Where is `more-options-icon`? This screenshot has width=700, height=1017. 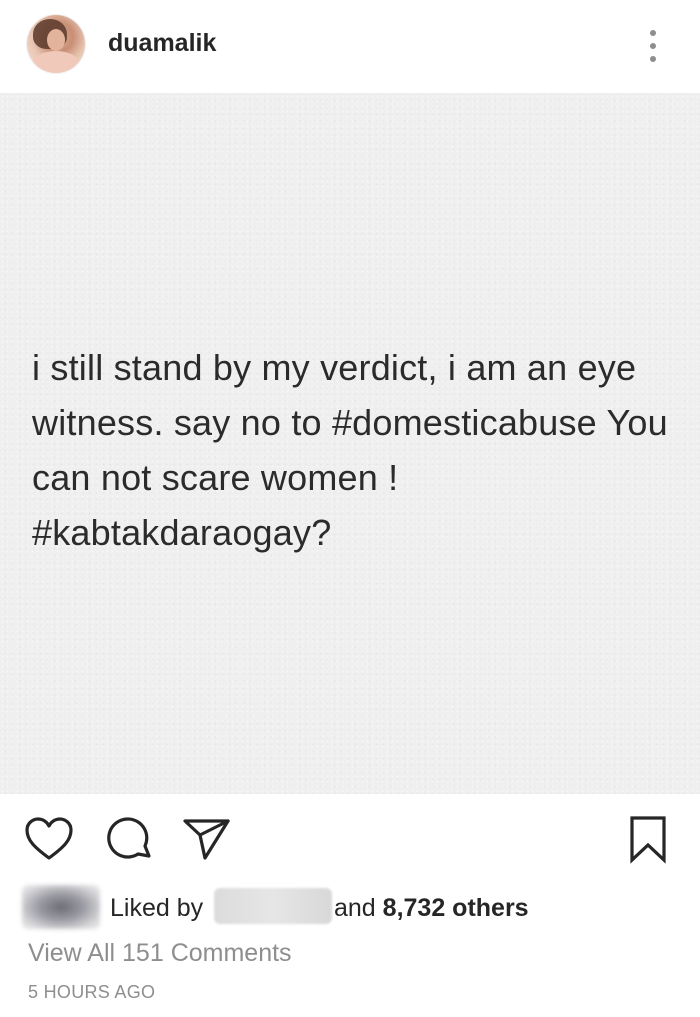 more-options-icon is located at coordinates (653, 46).